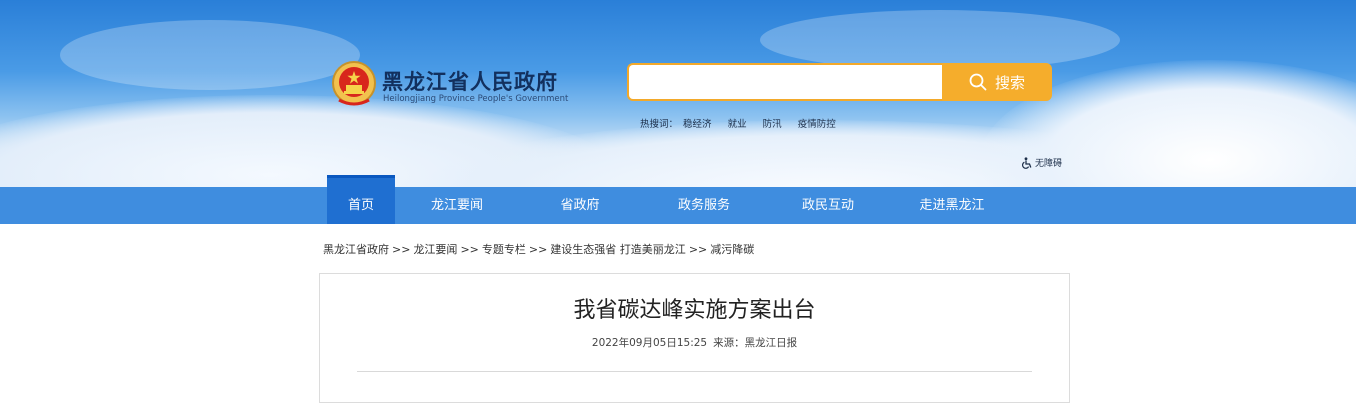 The height and width of the screenshot is (403, 1356). I want to click on article-title: 我省碳达峰实施方案出台, so click(694, 310).